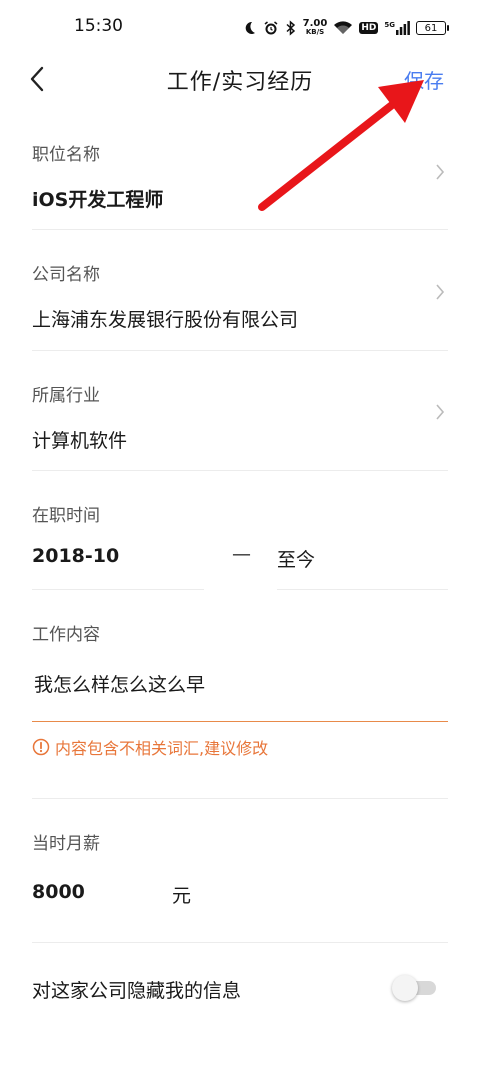  I want to click on company-field: 公司名称 上海浦东发展银行股份有限公司, so click(240, 296).